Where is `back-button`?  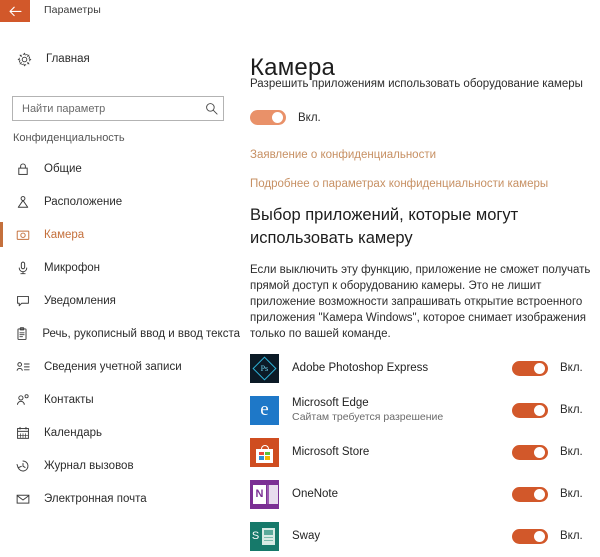
back-button is located at coordinates (15, 11).